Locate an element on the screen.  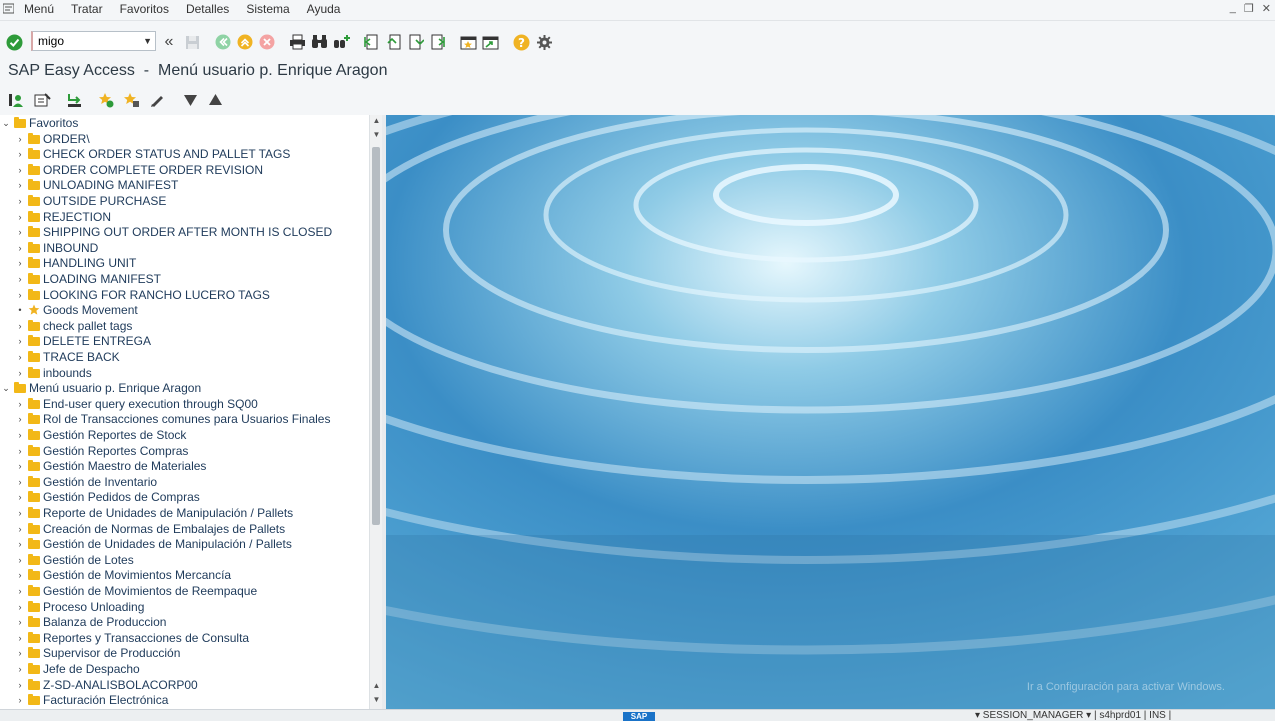
tree-item-favorite: › HANDLING UNIT is located at coordinates (75, 263).